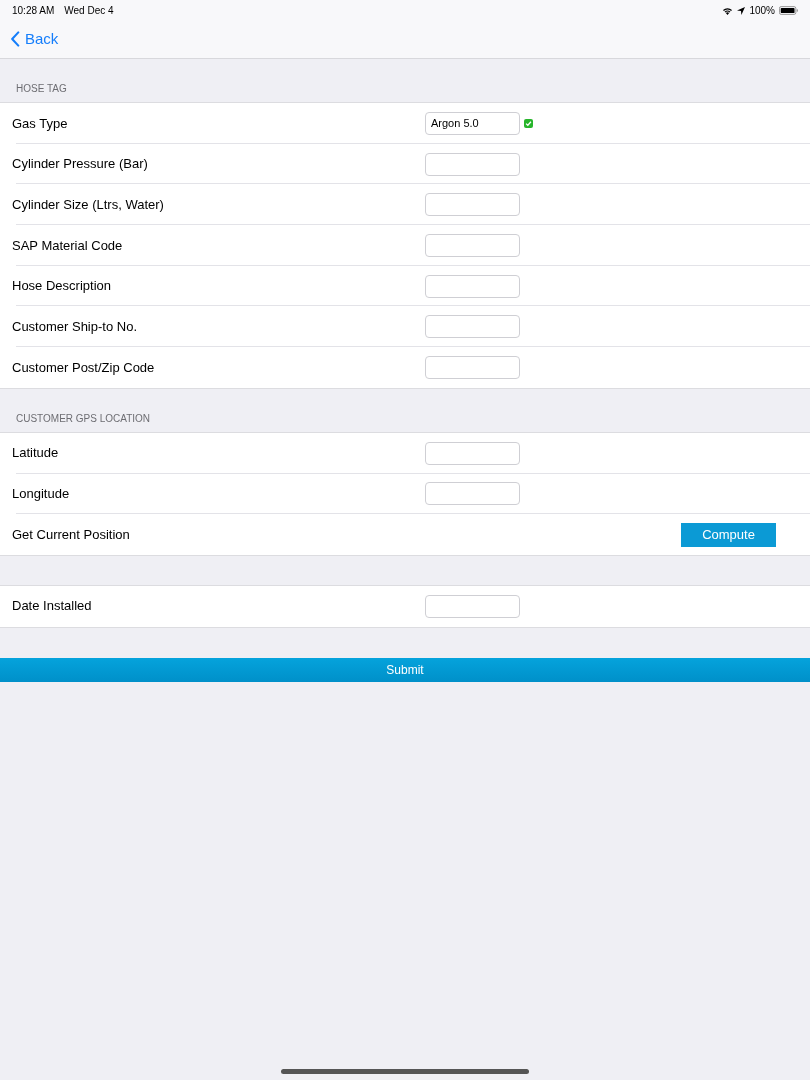 Image resolution: width=810 pixels, height=1080 pixels. What do you see at coordinates (788, 10) in the screenshot?
I see `battery-icon` at bounding box center [788, 10].